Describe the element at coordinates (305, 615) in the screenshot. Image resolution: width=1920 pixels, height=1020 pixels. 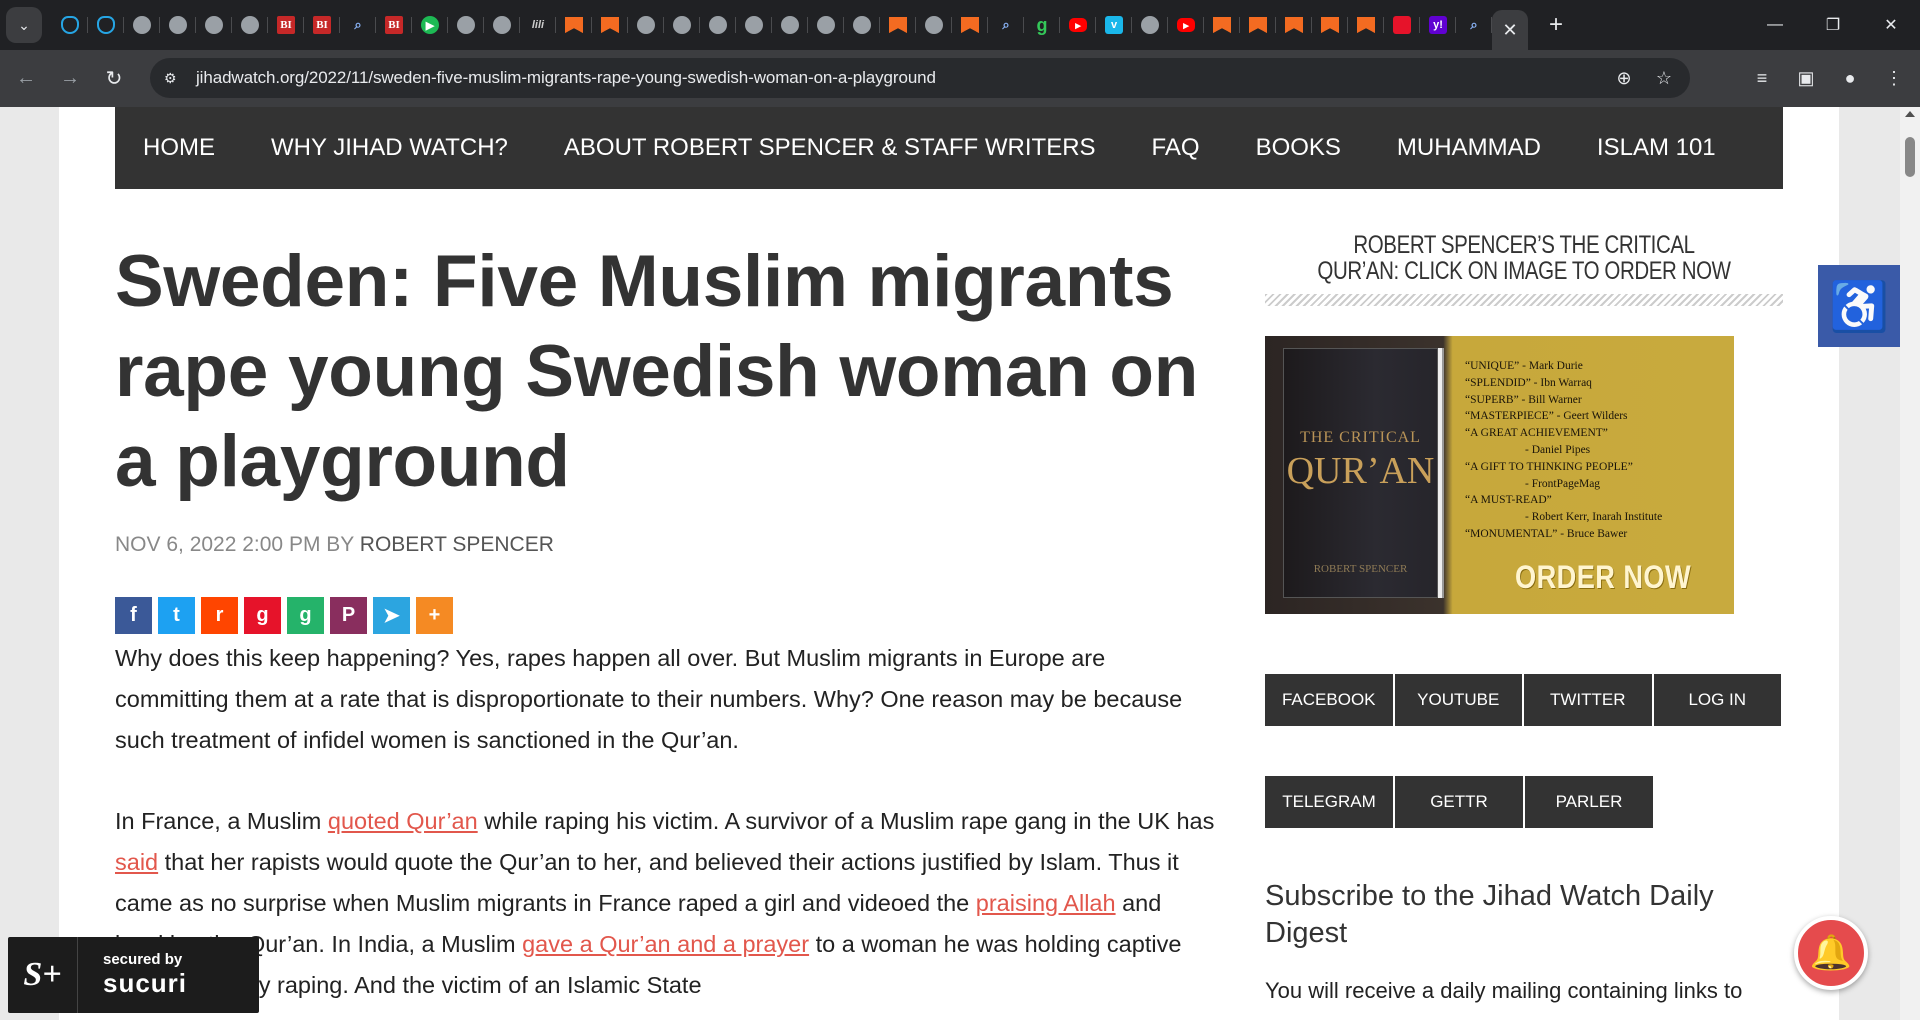
I see `gab-share-button: g` at that location.